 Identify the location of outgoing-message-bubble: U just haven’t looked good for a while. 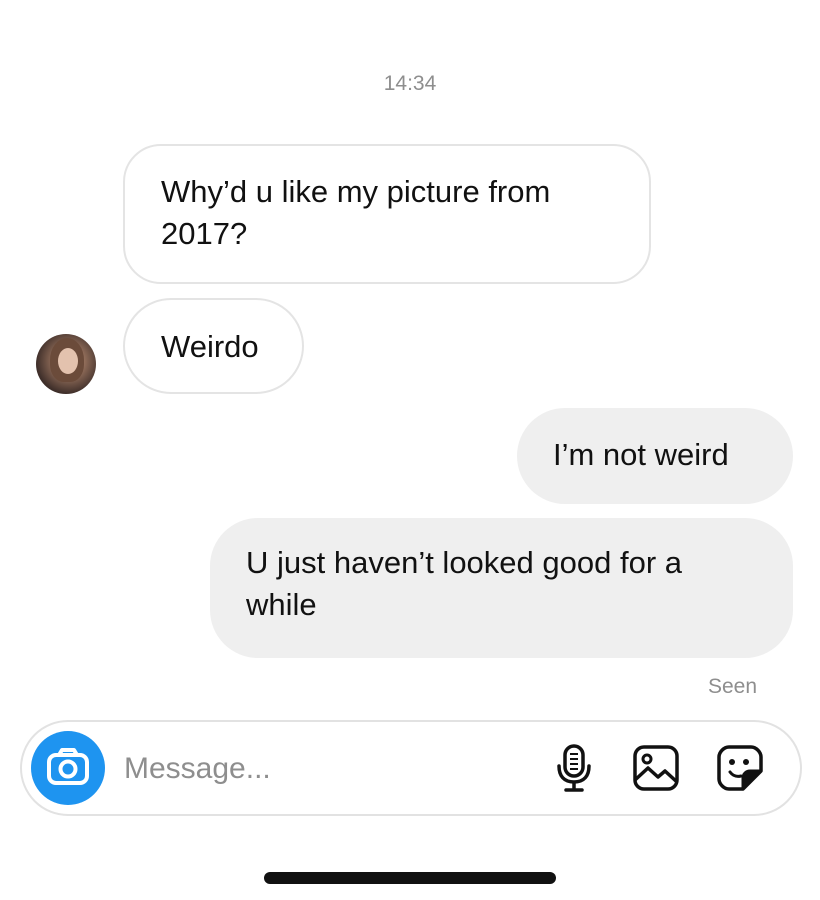
(501, 588).